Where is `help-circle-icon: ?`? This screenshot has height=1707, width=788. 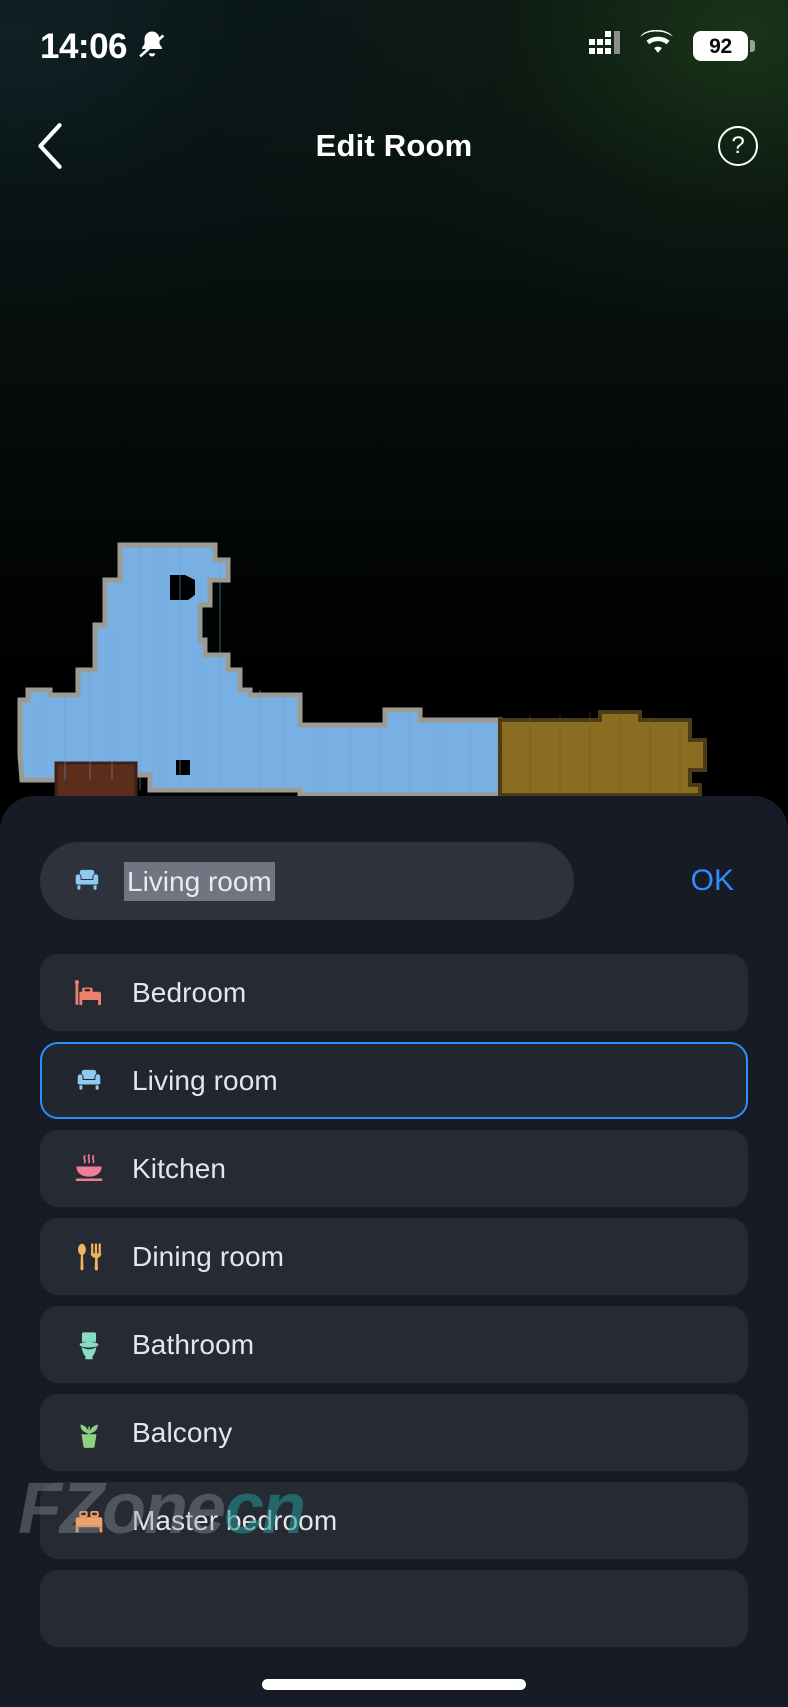
help-circle-icon: ? is located at coordinates (738, 146).